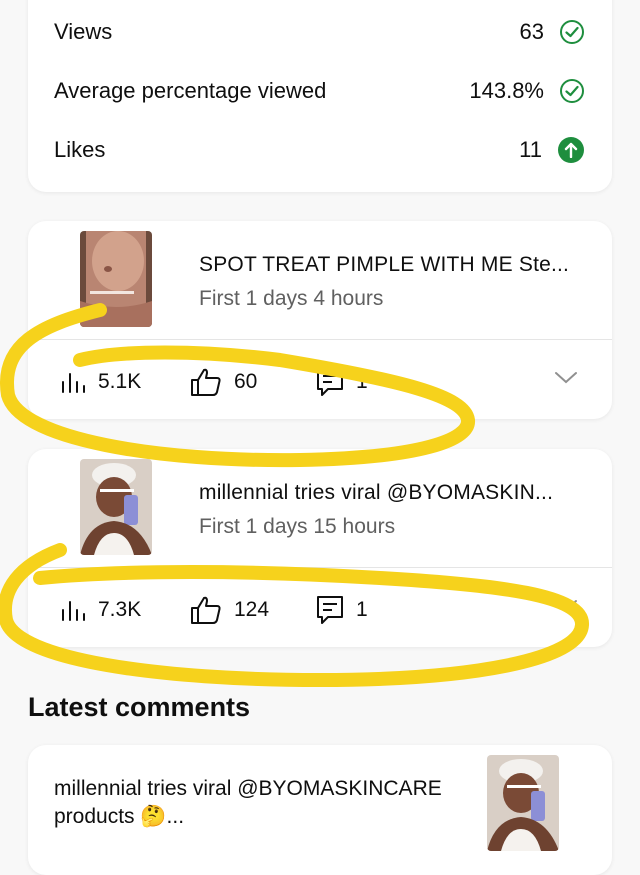 The image size is (640, 875). Describe the element at coordinates (190, 90) in the screenshot. I see `stat-label: Average percentage viewed` at that location.